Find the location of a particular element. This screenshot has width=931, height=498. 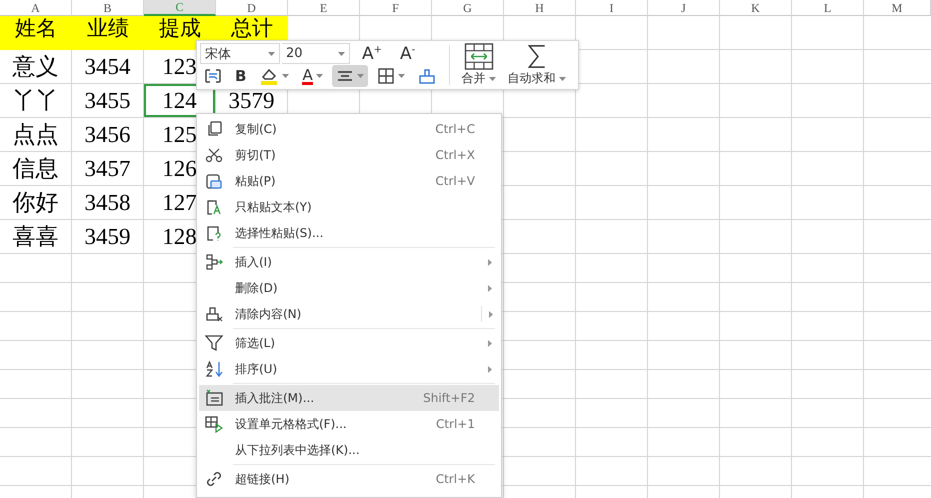

caret-icon is located at coordinates (341, 54).